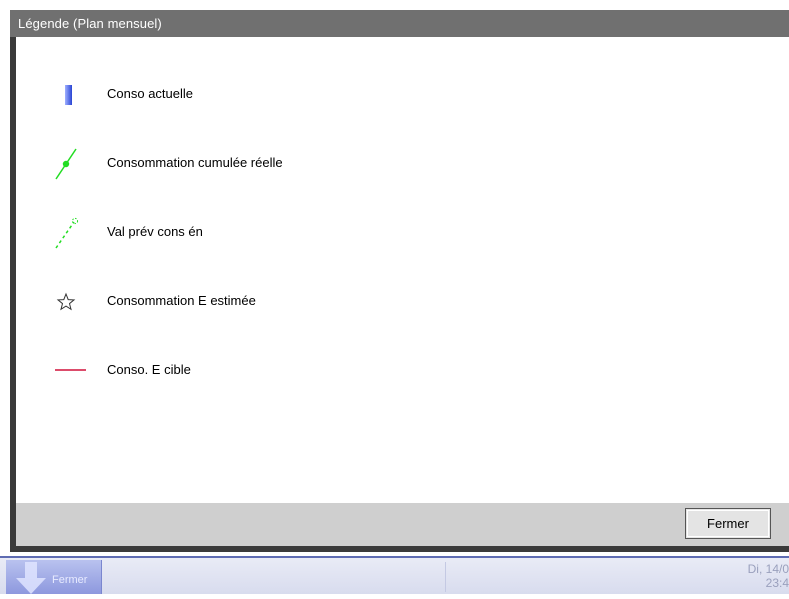  What do you see at coordinates (66, 94) in the screenshot?
I see `blue-bar-icon` at bounding box center [66, 94].